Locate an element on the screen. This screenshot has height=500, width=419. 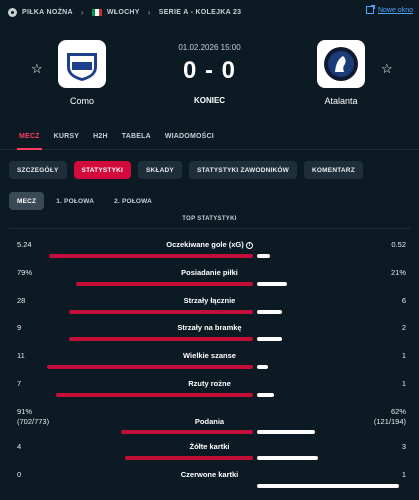
stat-row: 0 1 Czerwone kartki is located at coordinates (209, 485).